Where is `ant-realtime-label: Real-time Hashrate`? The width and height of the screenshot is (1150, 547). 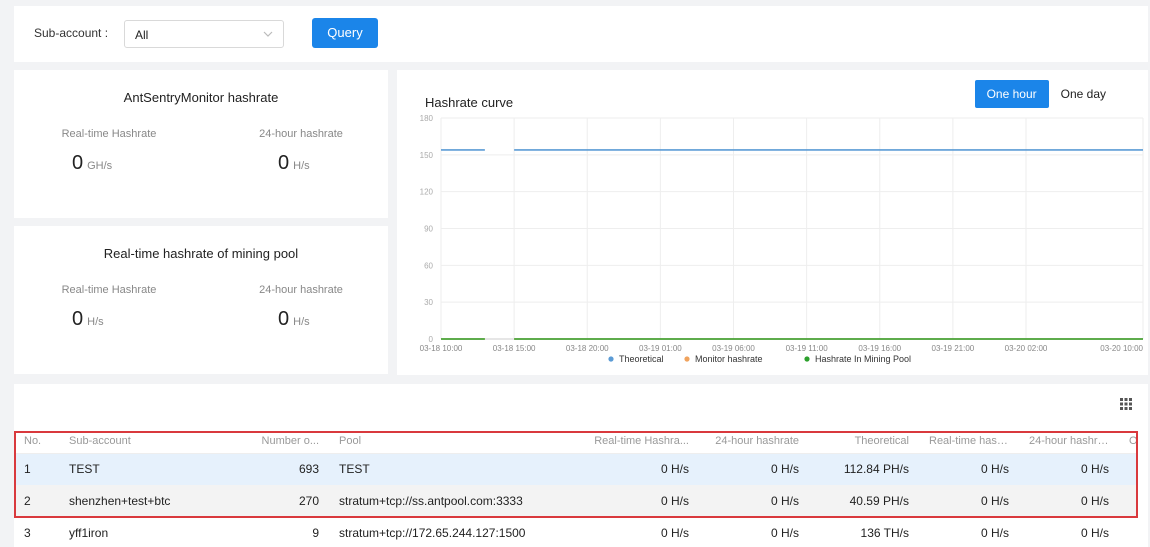 ant-realtime-label: Real-time Hashrate is located at coordinates (109, 134).